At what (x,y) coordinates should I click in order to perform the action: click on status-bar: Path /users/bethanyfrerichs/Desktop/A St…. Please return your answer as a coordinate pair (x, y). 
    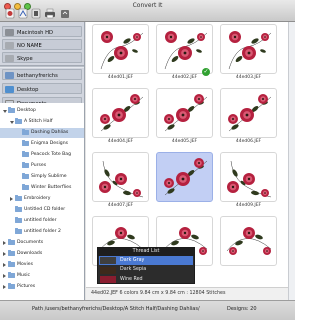
    Looking at the image, I should click on (147, 310).